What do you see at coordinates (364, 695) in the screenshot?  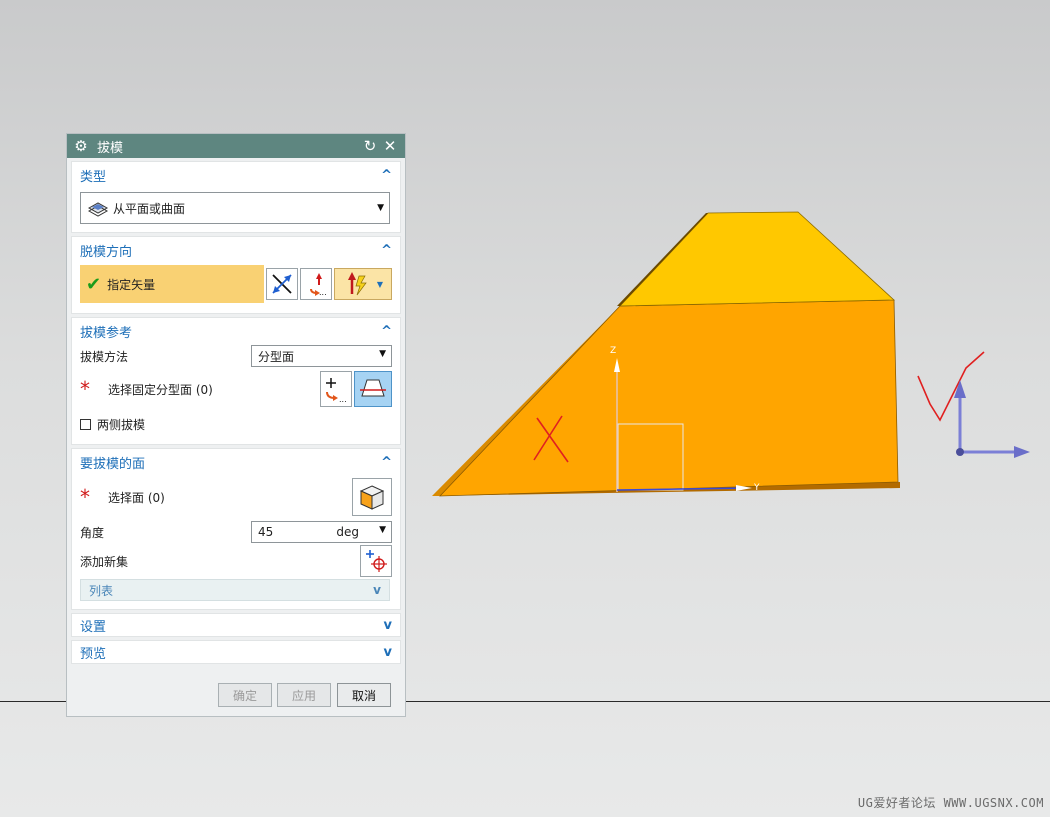 I see `cancel-button: 取消` at bounding box center [364, 695].